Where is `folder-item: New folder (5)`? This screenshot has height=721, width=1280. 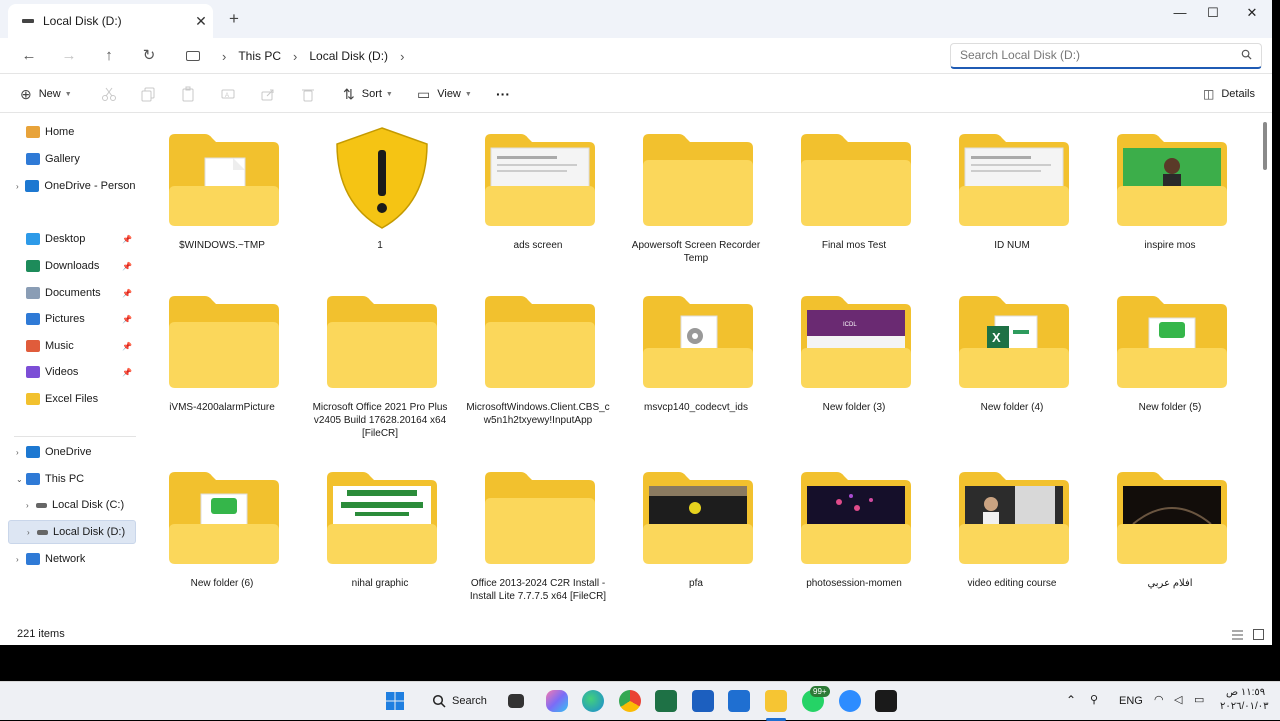 folder-item: New folder (5) is located at coordinates (1170, 356).